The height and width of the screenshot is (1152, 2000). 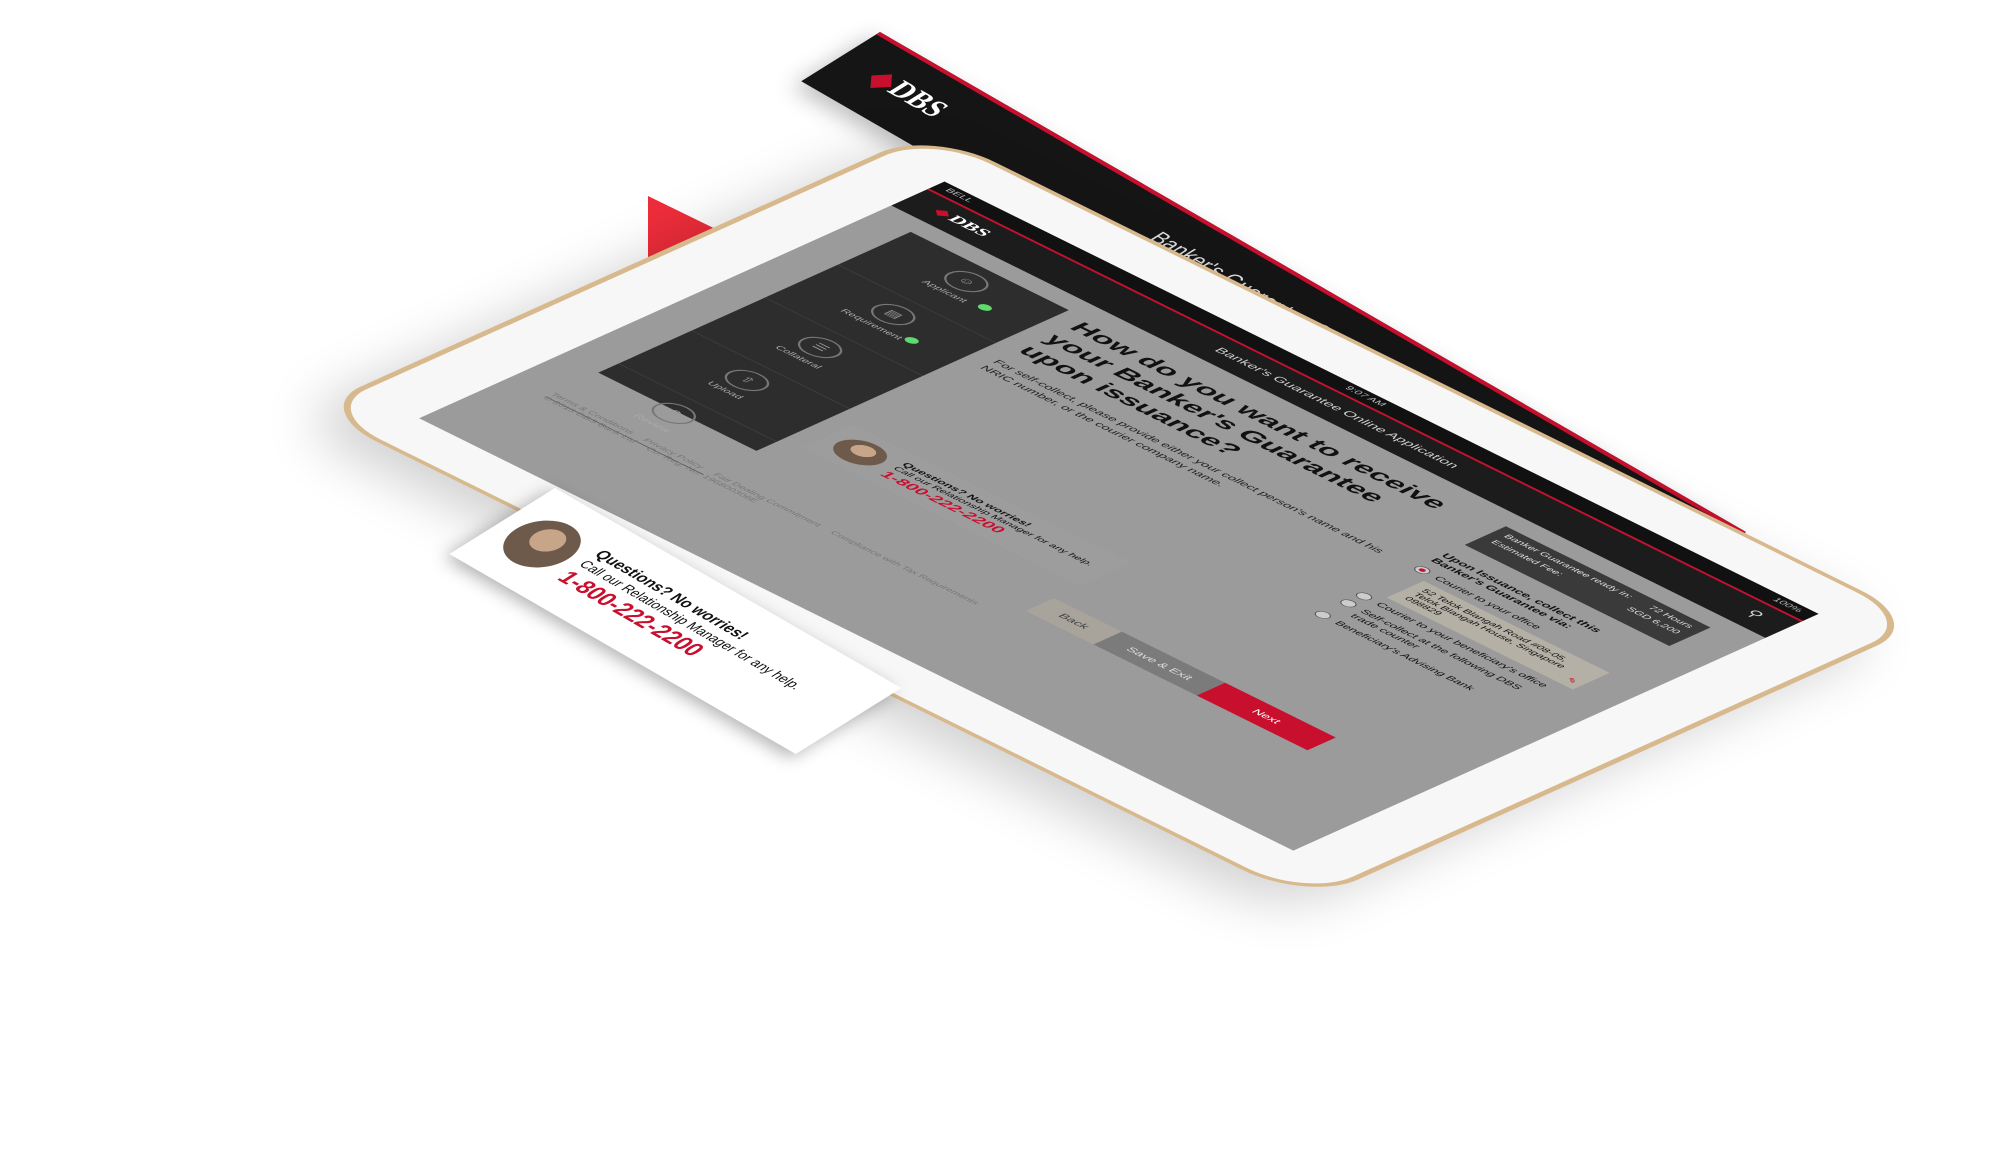 I want to click on action-bar: Back Save & Exit Next, so click(x=1180, y=674).